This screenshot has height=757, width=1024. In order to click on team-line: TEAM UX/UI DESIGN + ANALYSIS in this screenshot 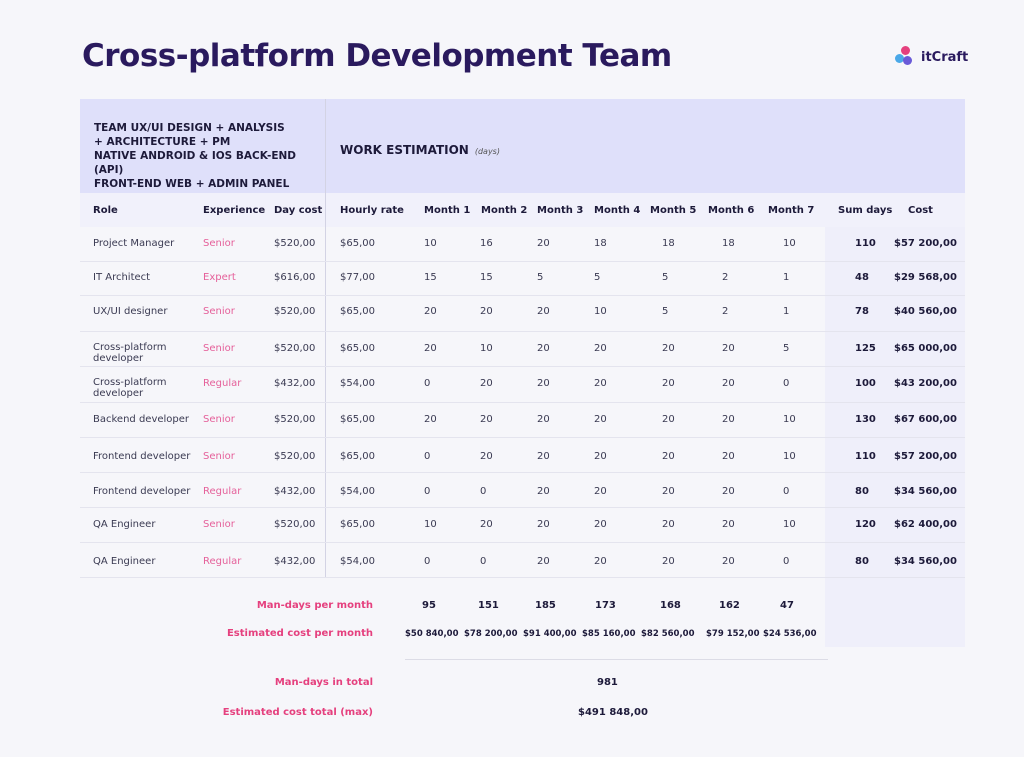, I will do `click(189, 128)`.